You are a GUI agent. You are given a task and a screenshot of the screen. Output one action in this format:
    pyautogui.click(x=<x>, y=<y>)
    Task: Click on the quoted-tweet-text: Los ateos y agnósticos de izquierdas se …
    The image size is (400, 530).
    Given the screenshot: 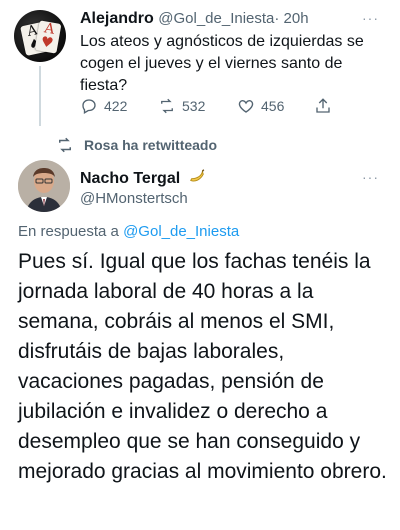 What is the action you would take?
    pyautogui.click(x=222, y=63)
    